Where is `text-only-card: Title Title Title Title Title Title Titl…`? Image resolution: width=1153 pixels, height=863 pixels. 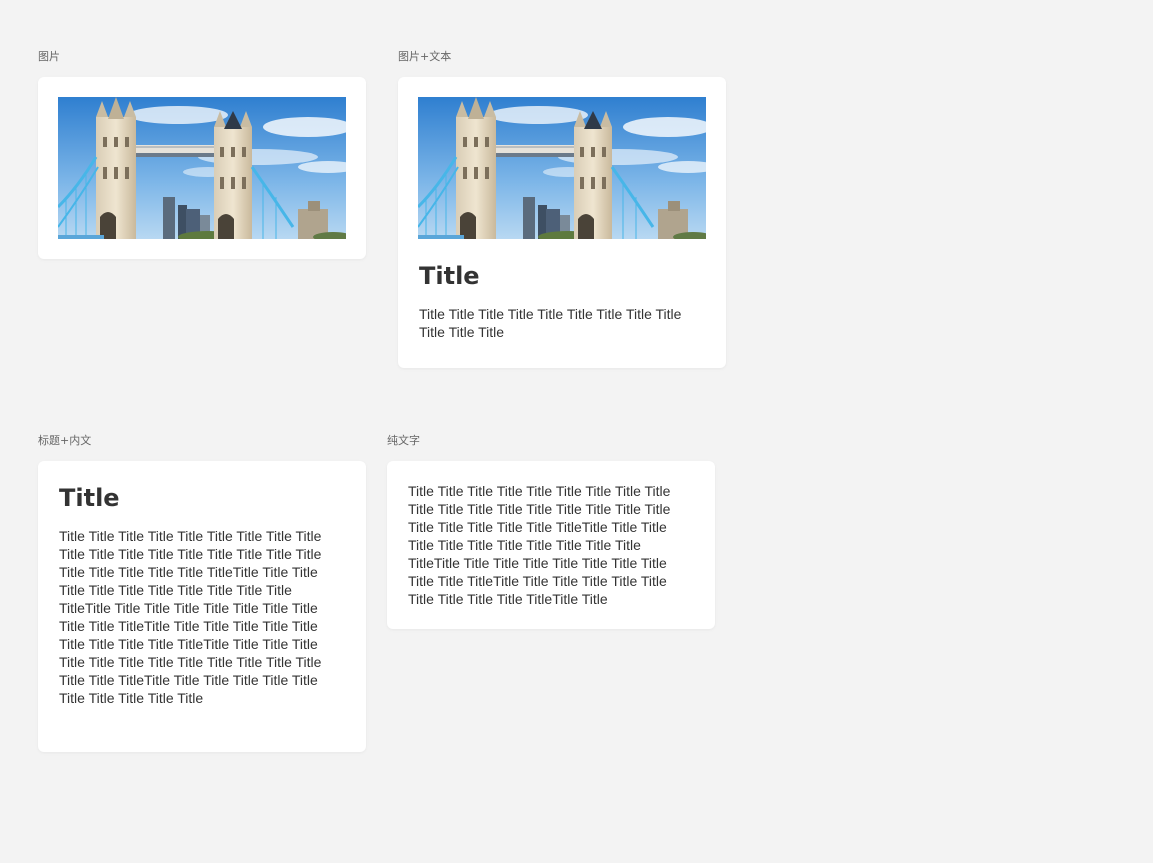
text-only-card: Title Title Title Title Title Title Titl… is located at coordinates (551, 545).